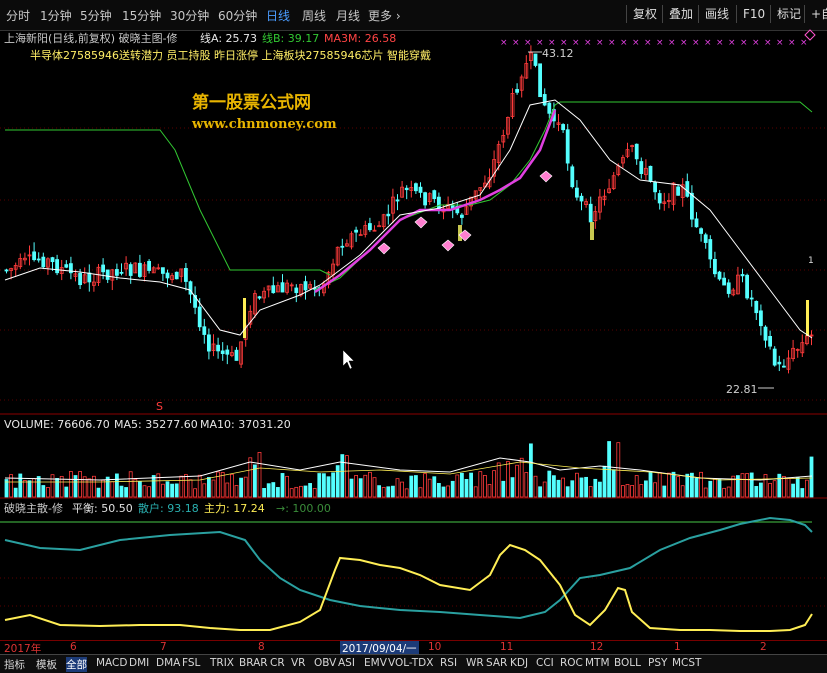 Image resolution: width=827 pixels, height=673 pixels. I want to click on indicator-tab-14: VOL-TDX, so click(410, 663).